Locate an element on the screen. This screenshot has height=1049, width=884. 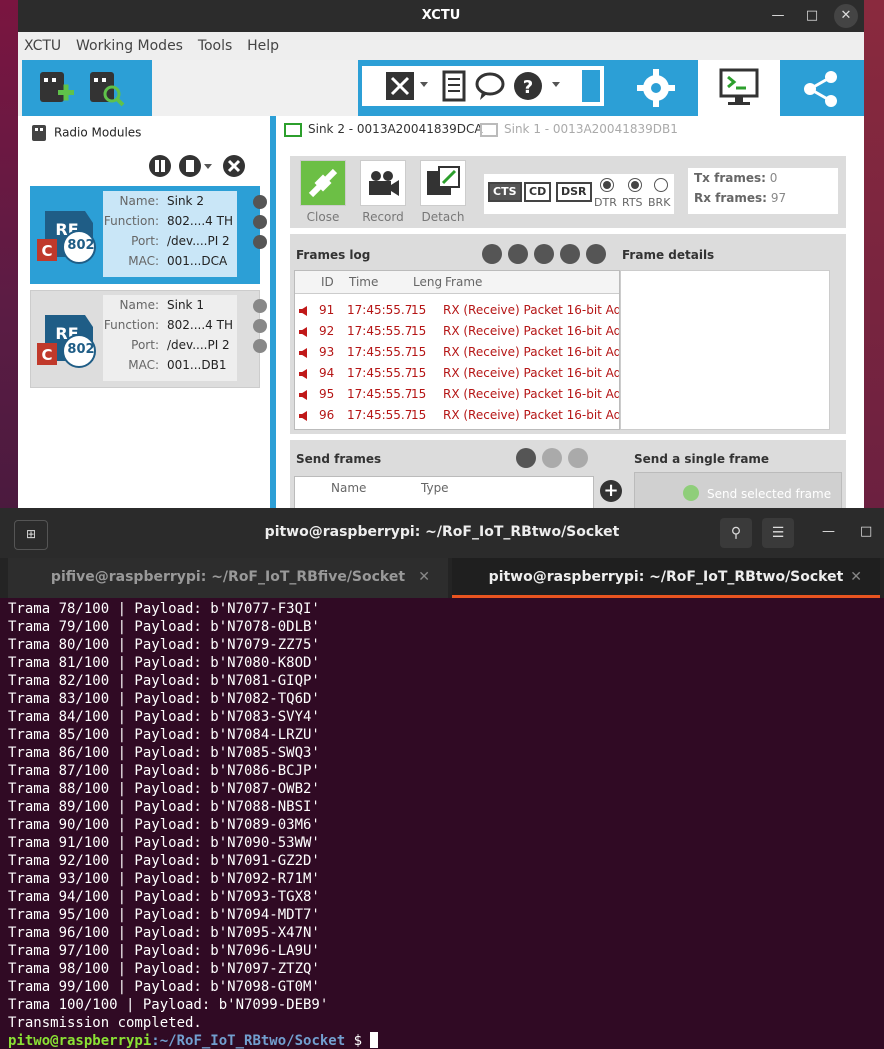
col-time: Time is located at coordinates (363, 282).